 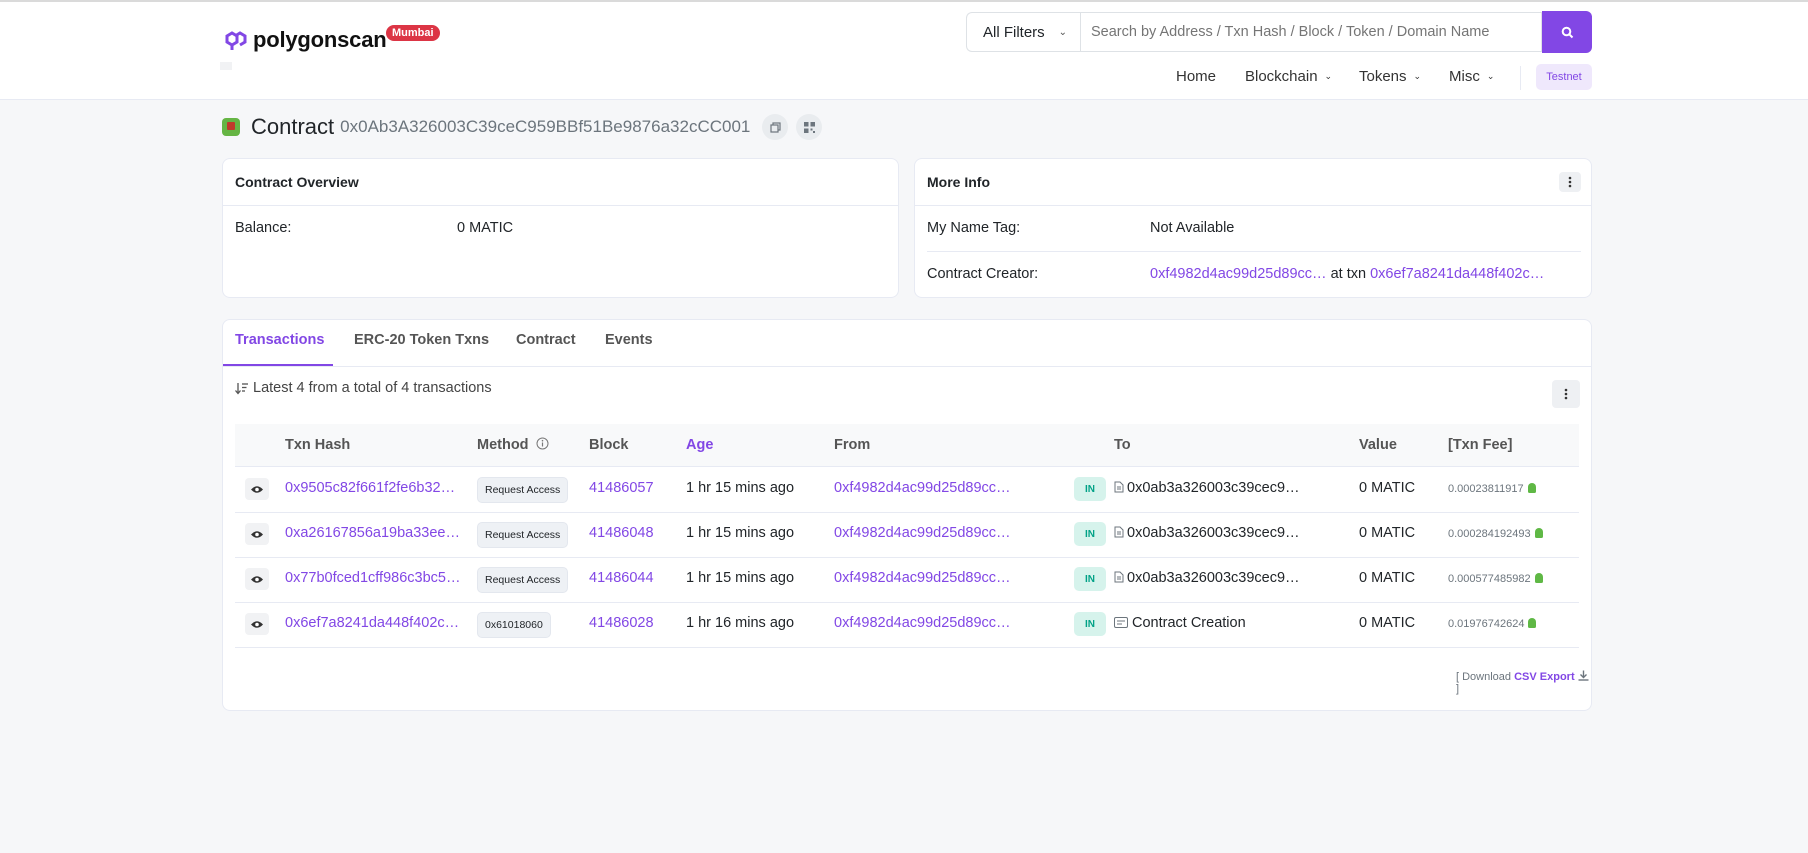 I want to click on csv-export-link: CSV Export, so click(x=1544, y=677).